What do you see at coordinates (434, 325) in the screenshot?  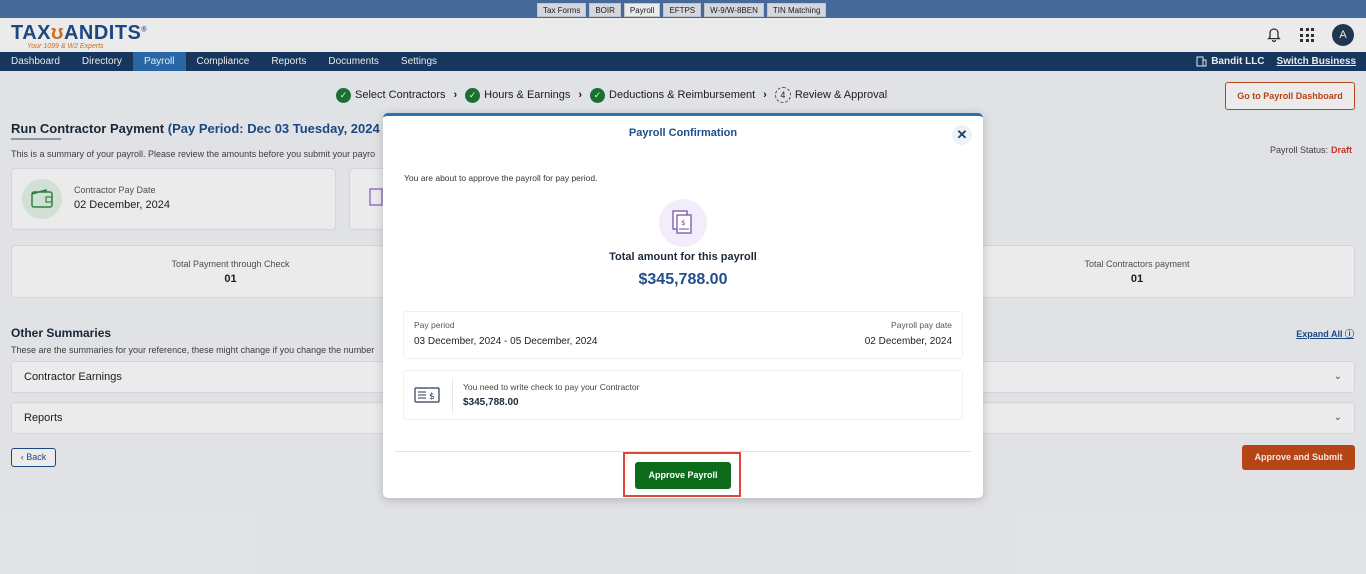 I see `pay-period-label: Pay period` at bounding box center [434, 325].